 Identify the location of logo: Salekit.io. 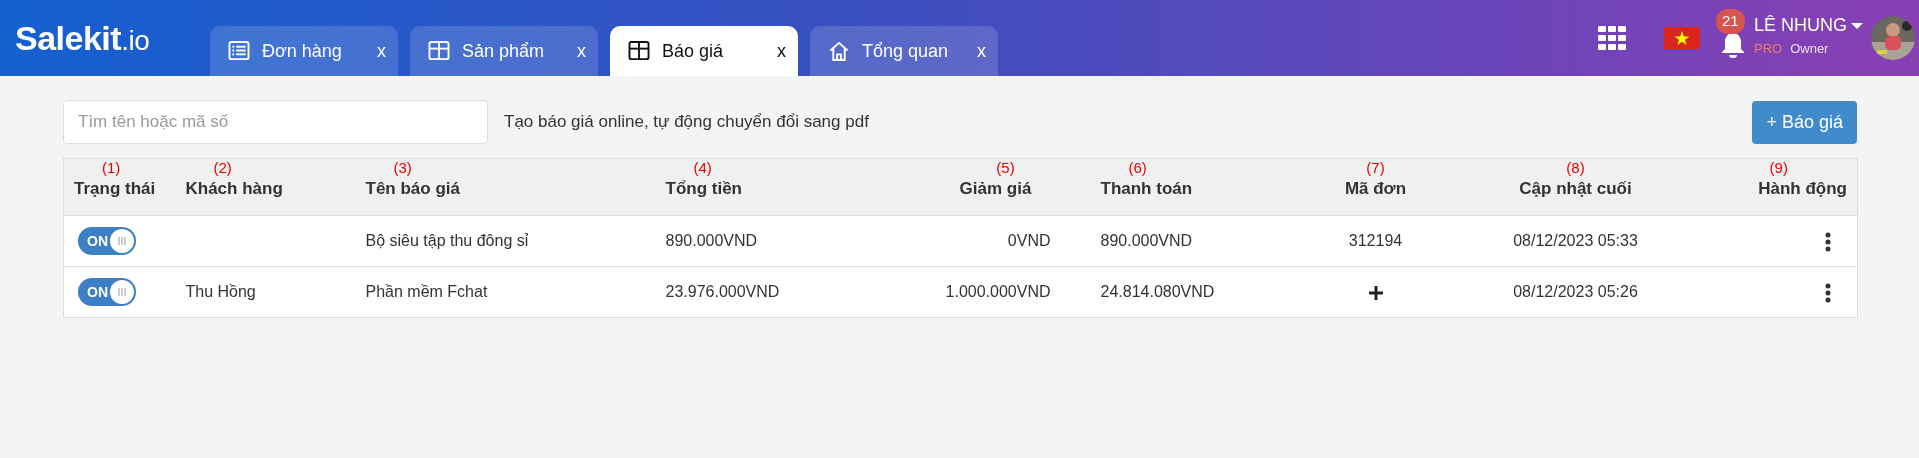
(112, 38).